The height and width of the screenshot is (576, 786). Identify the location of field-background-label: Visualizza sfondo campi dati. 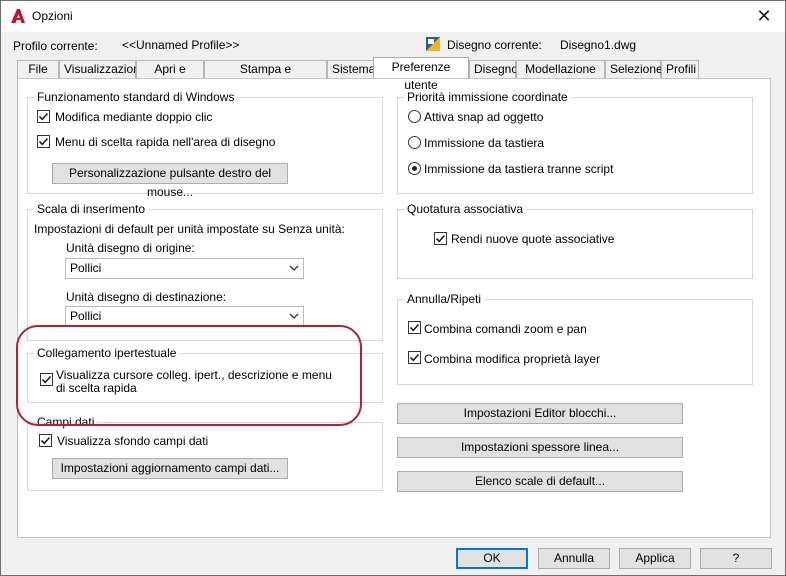
(133, 441).